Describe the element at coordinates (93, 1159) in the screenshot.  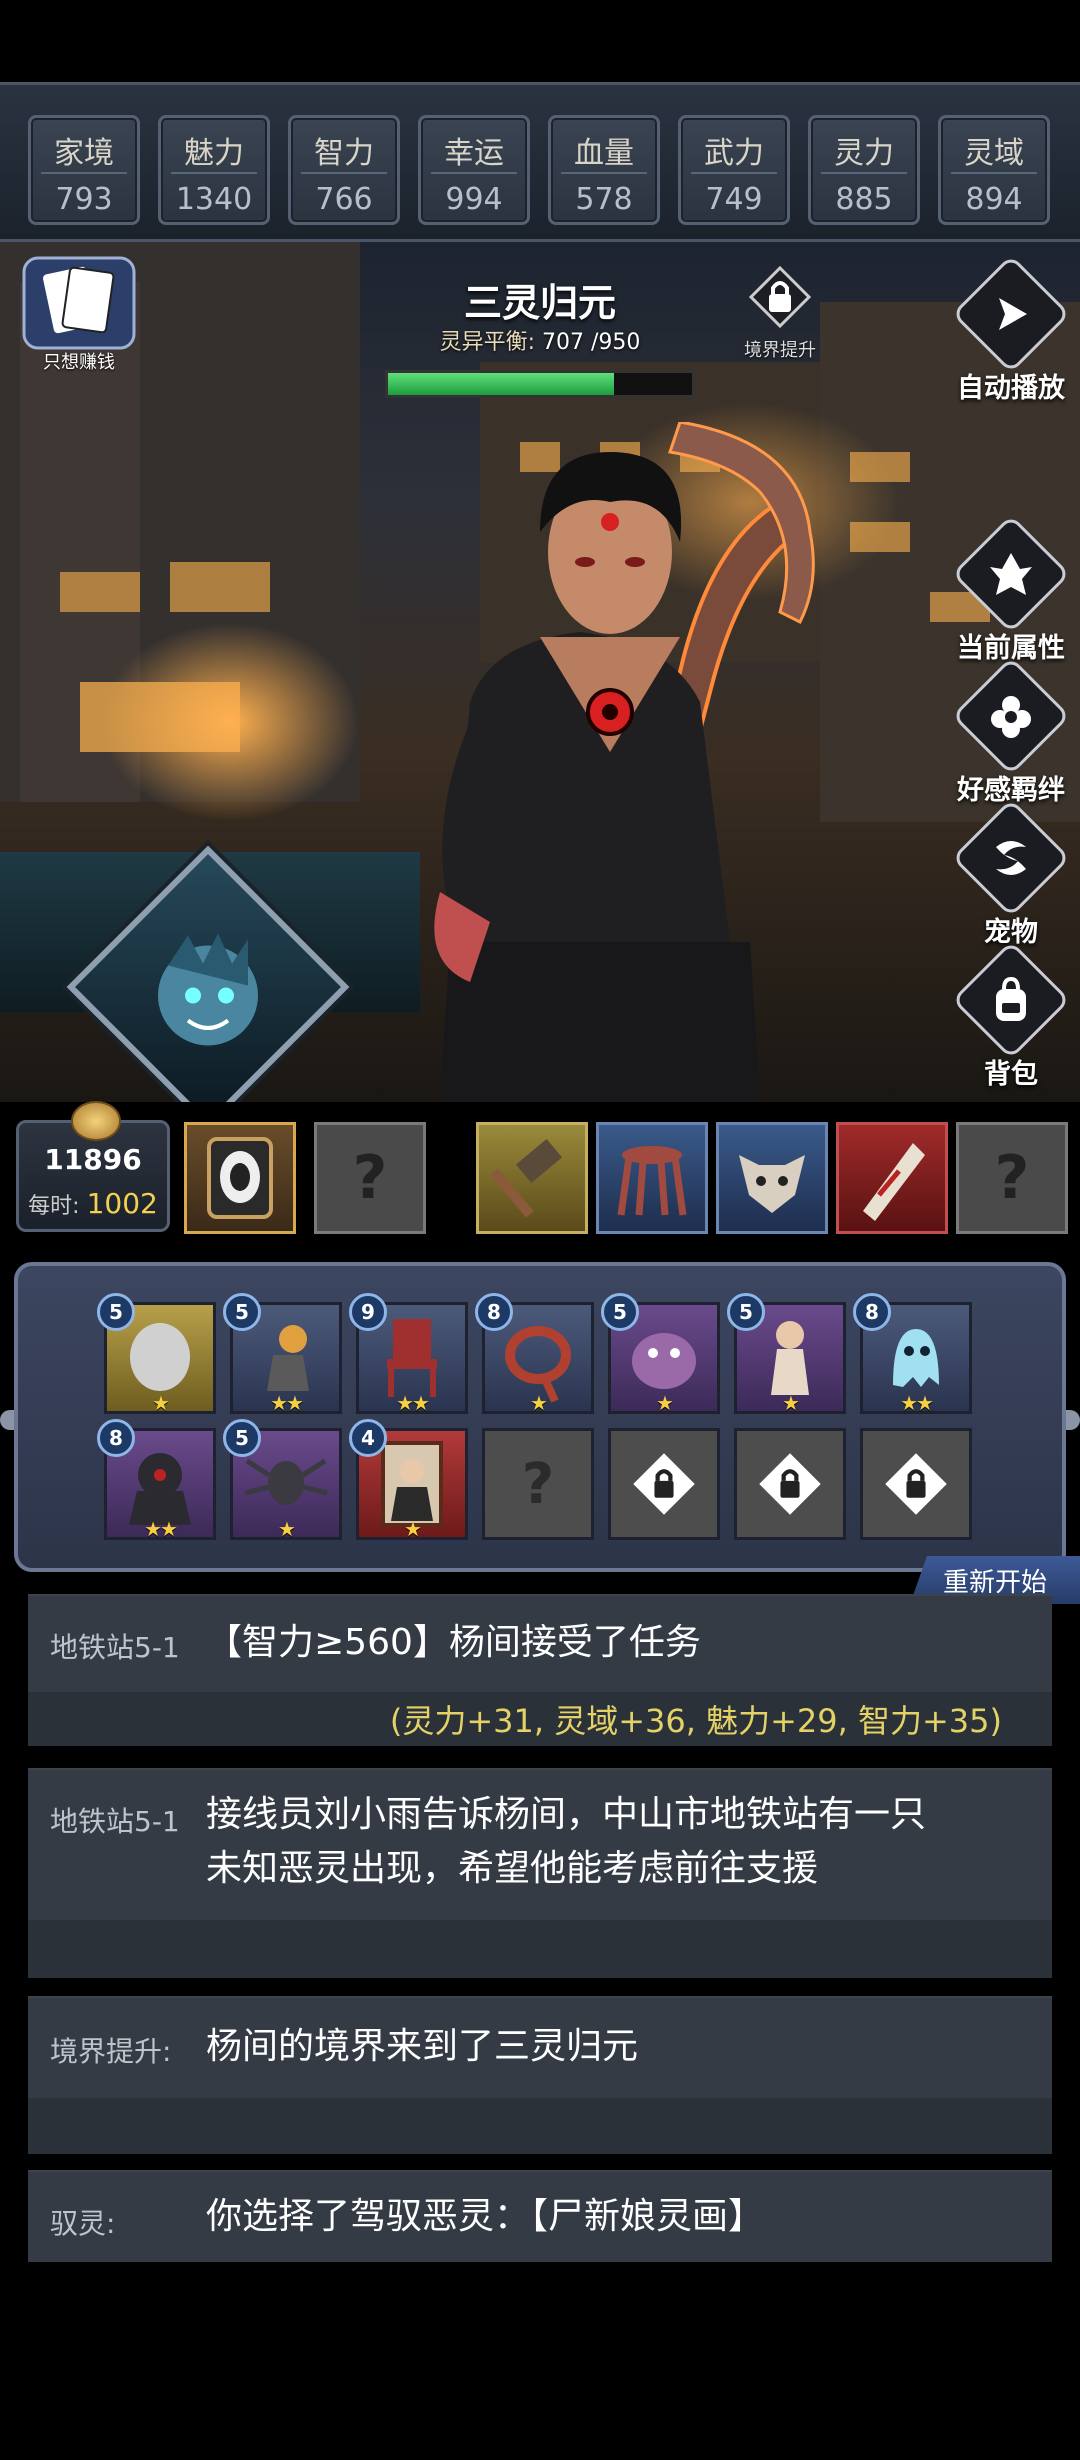
I see `coin-total: 11896` at that location.